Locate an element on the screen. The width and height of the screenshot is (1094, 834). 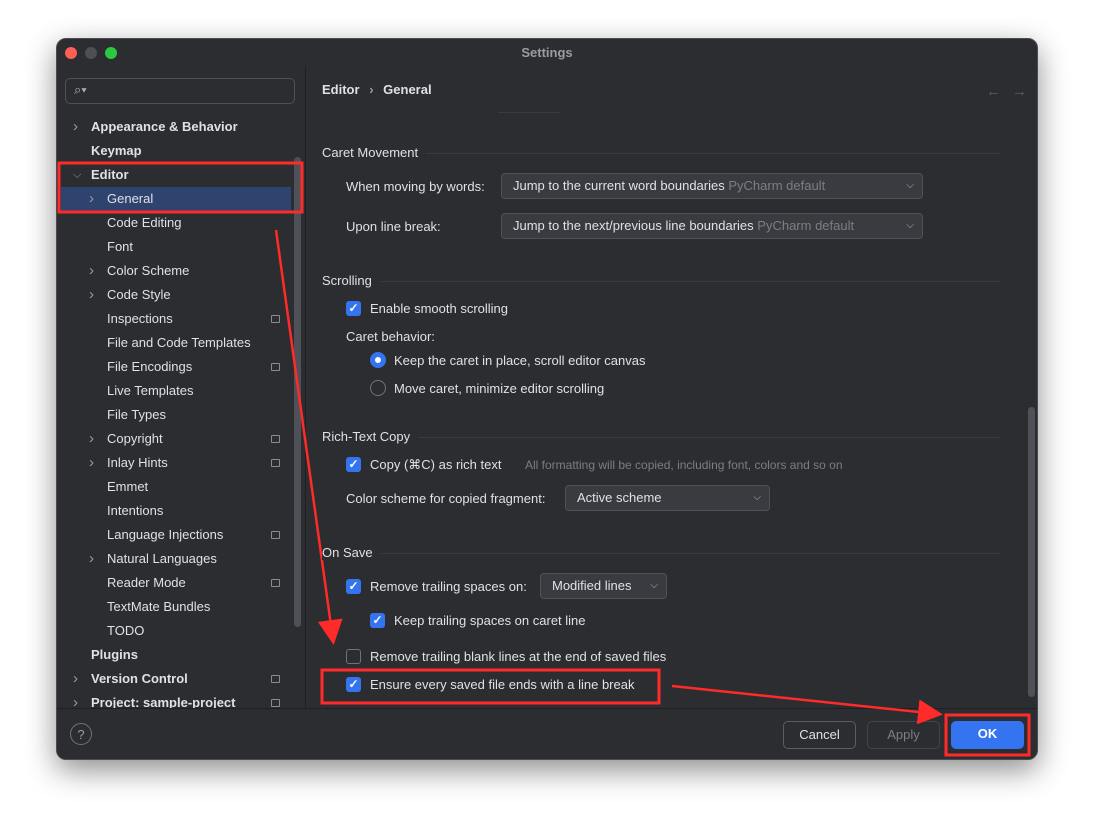
sidebar-item: › Color Scheme is located at coordinates (176, 271).